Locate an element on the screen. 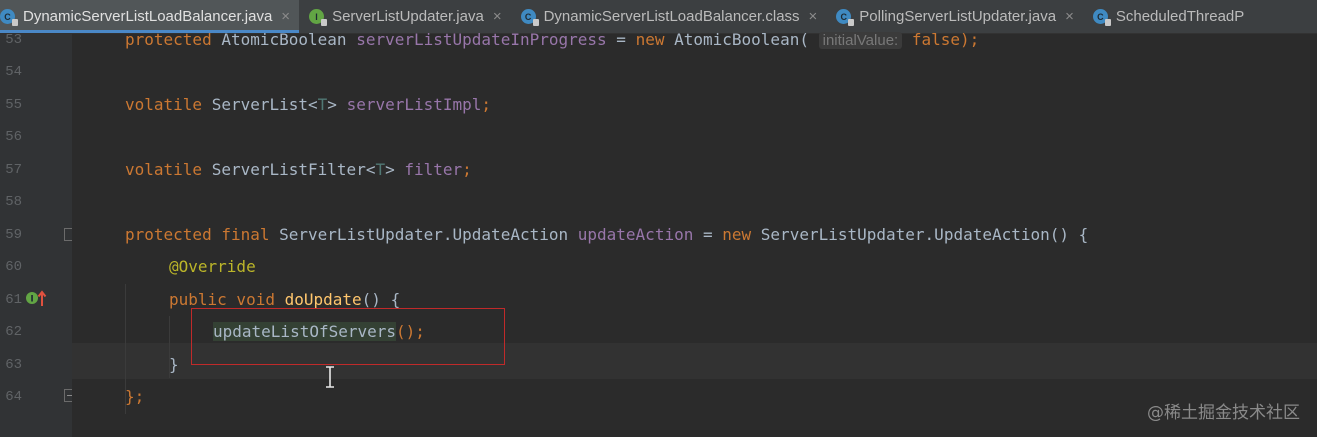 This screenshot has height=437, width=1317. svg-text: I is located at coordinates (31, 300).